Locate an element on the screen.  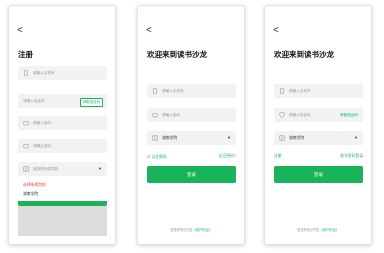
page-title: 注册 is located at coordinates (25, 54).